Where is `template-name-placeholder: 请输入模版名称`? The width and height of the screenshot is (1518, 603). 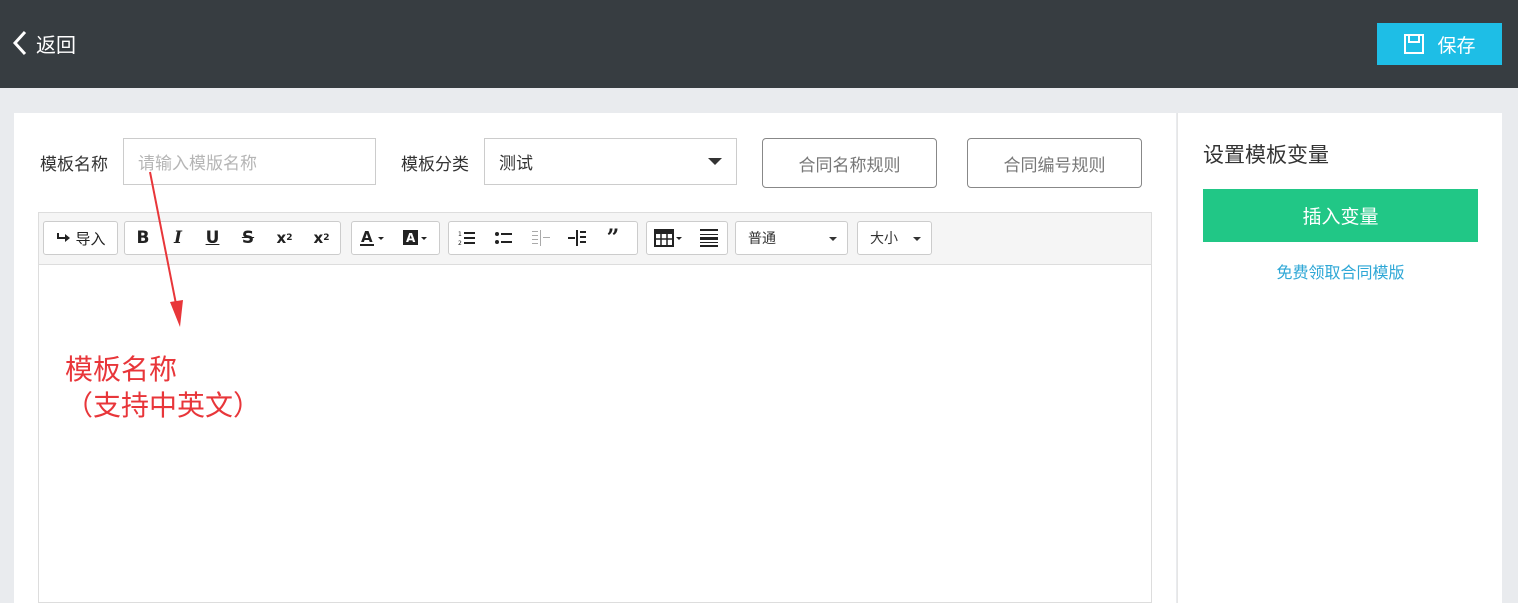
template-name-placeholder: 请输入模版名称 is located at coordinates (197, 164).